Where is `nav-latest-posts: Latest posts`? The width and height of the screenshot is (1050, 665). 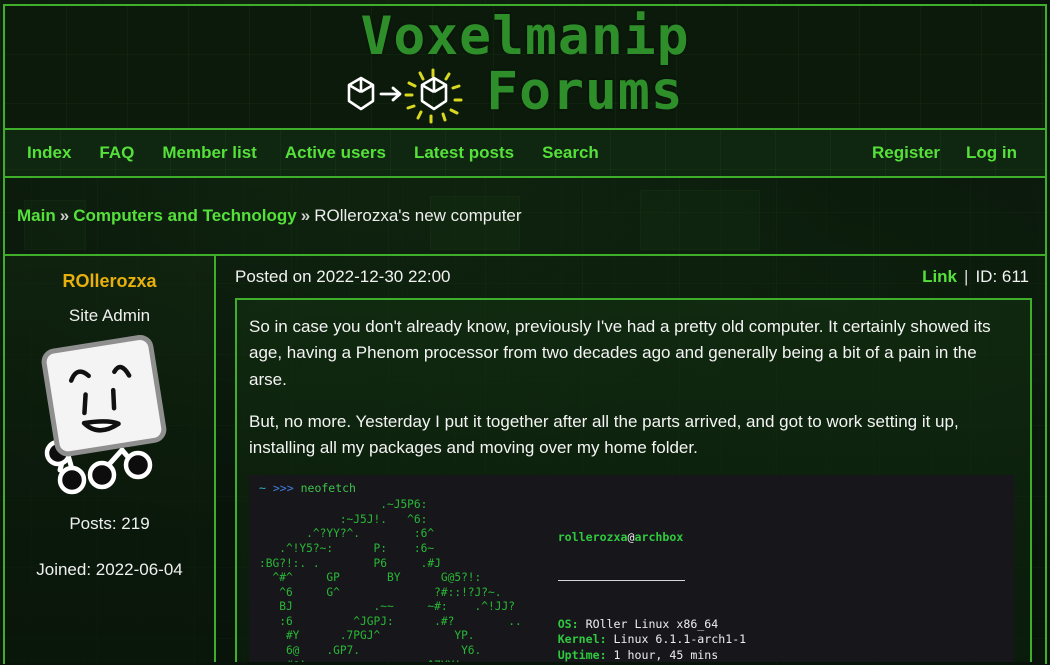
nav-latest-posts: Latest posts is located at coordinates (464, 153).